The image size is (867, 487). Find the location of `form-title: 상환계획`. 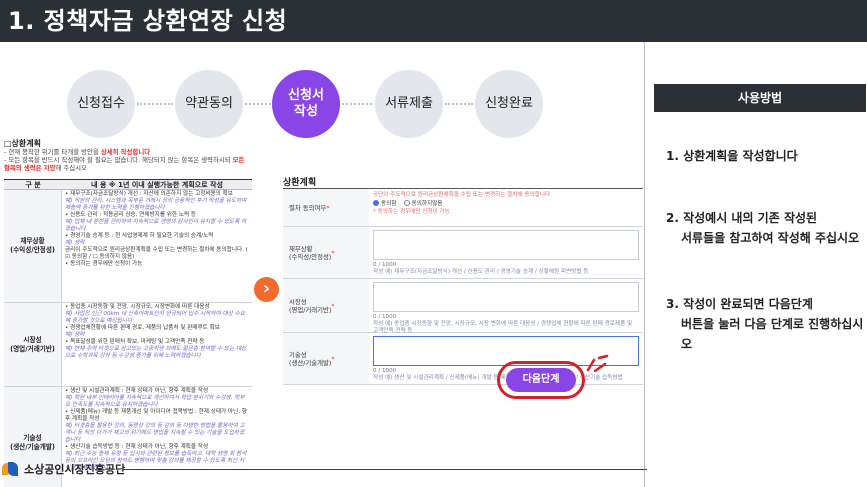

form-title: 상환계획 is located at coordinates (300, 183).